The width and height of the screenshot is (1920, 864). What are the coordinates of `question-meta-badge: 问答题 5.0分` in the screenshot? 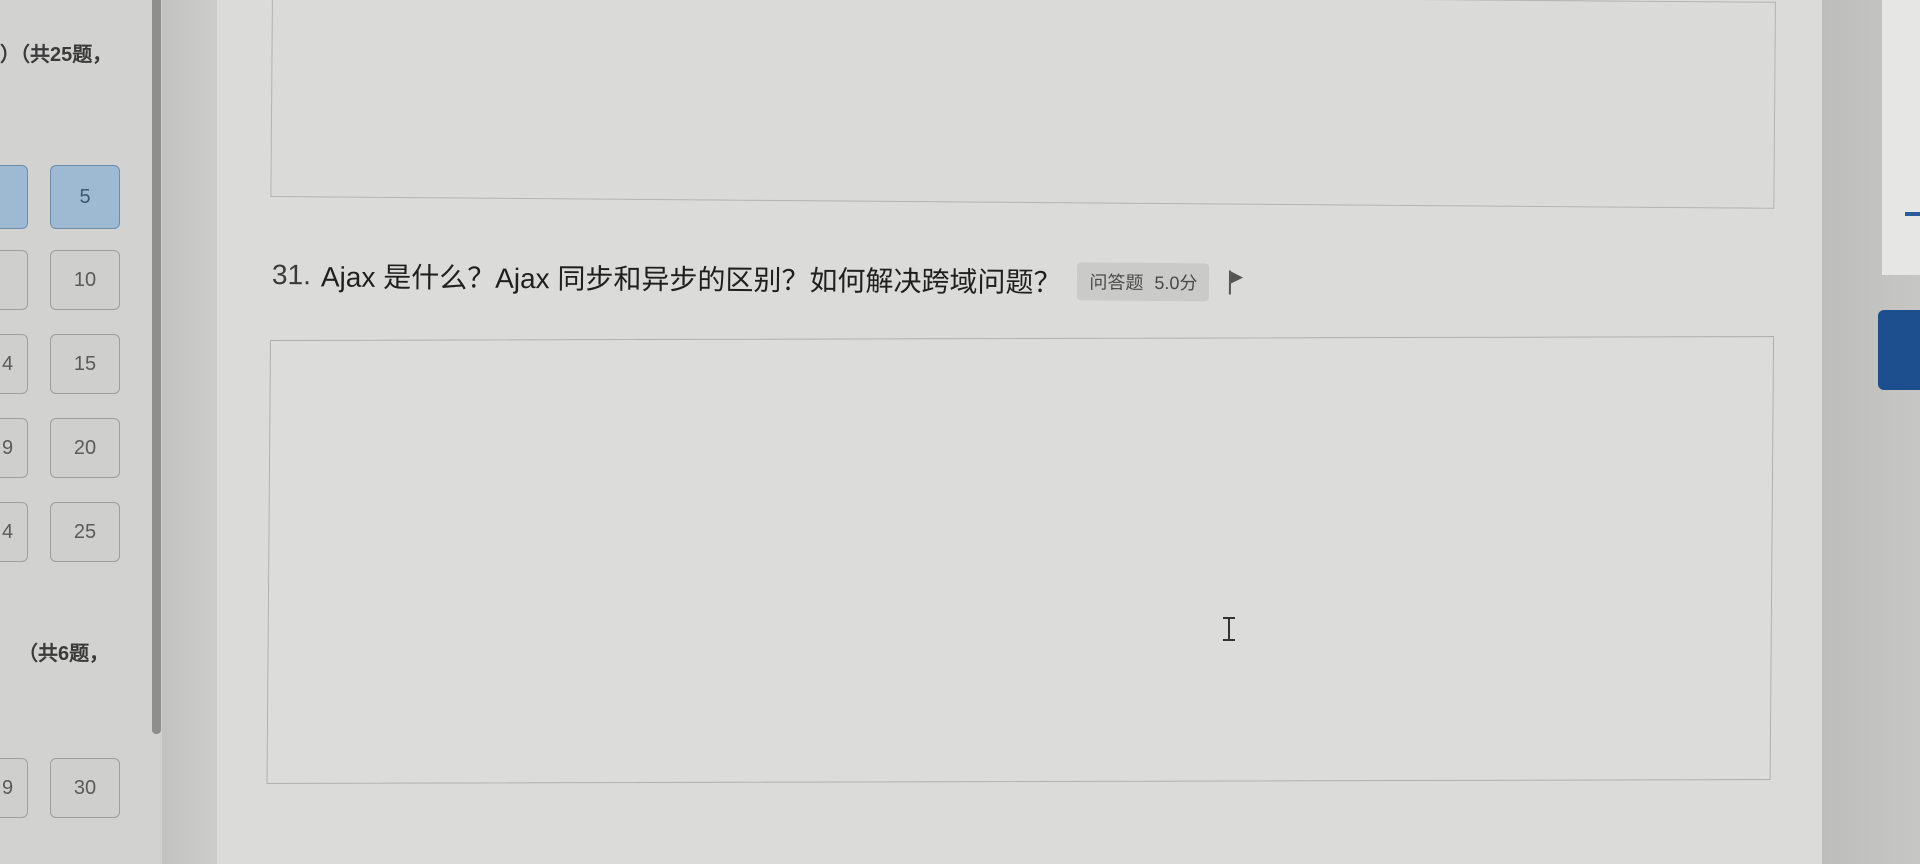 It's located at (1143, 282).